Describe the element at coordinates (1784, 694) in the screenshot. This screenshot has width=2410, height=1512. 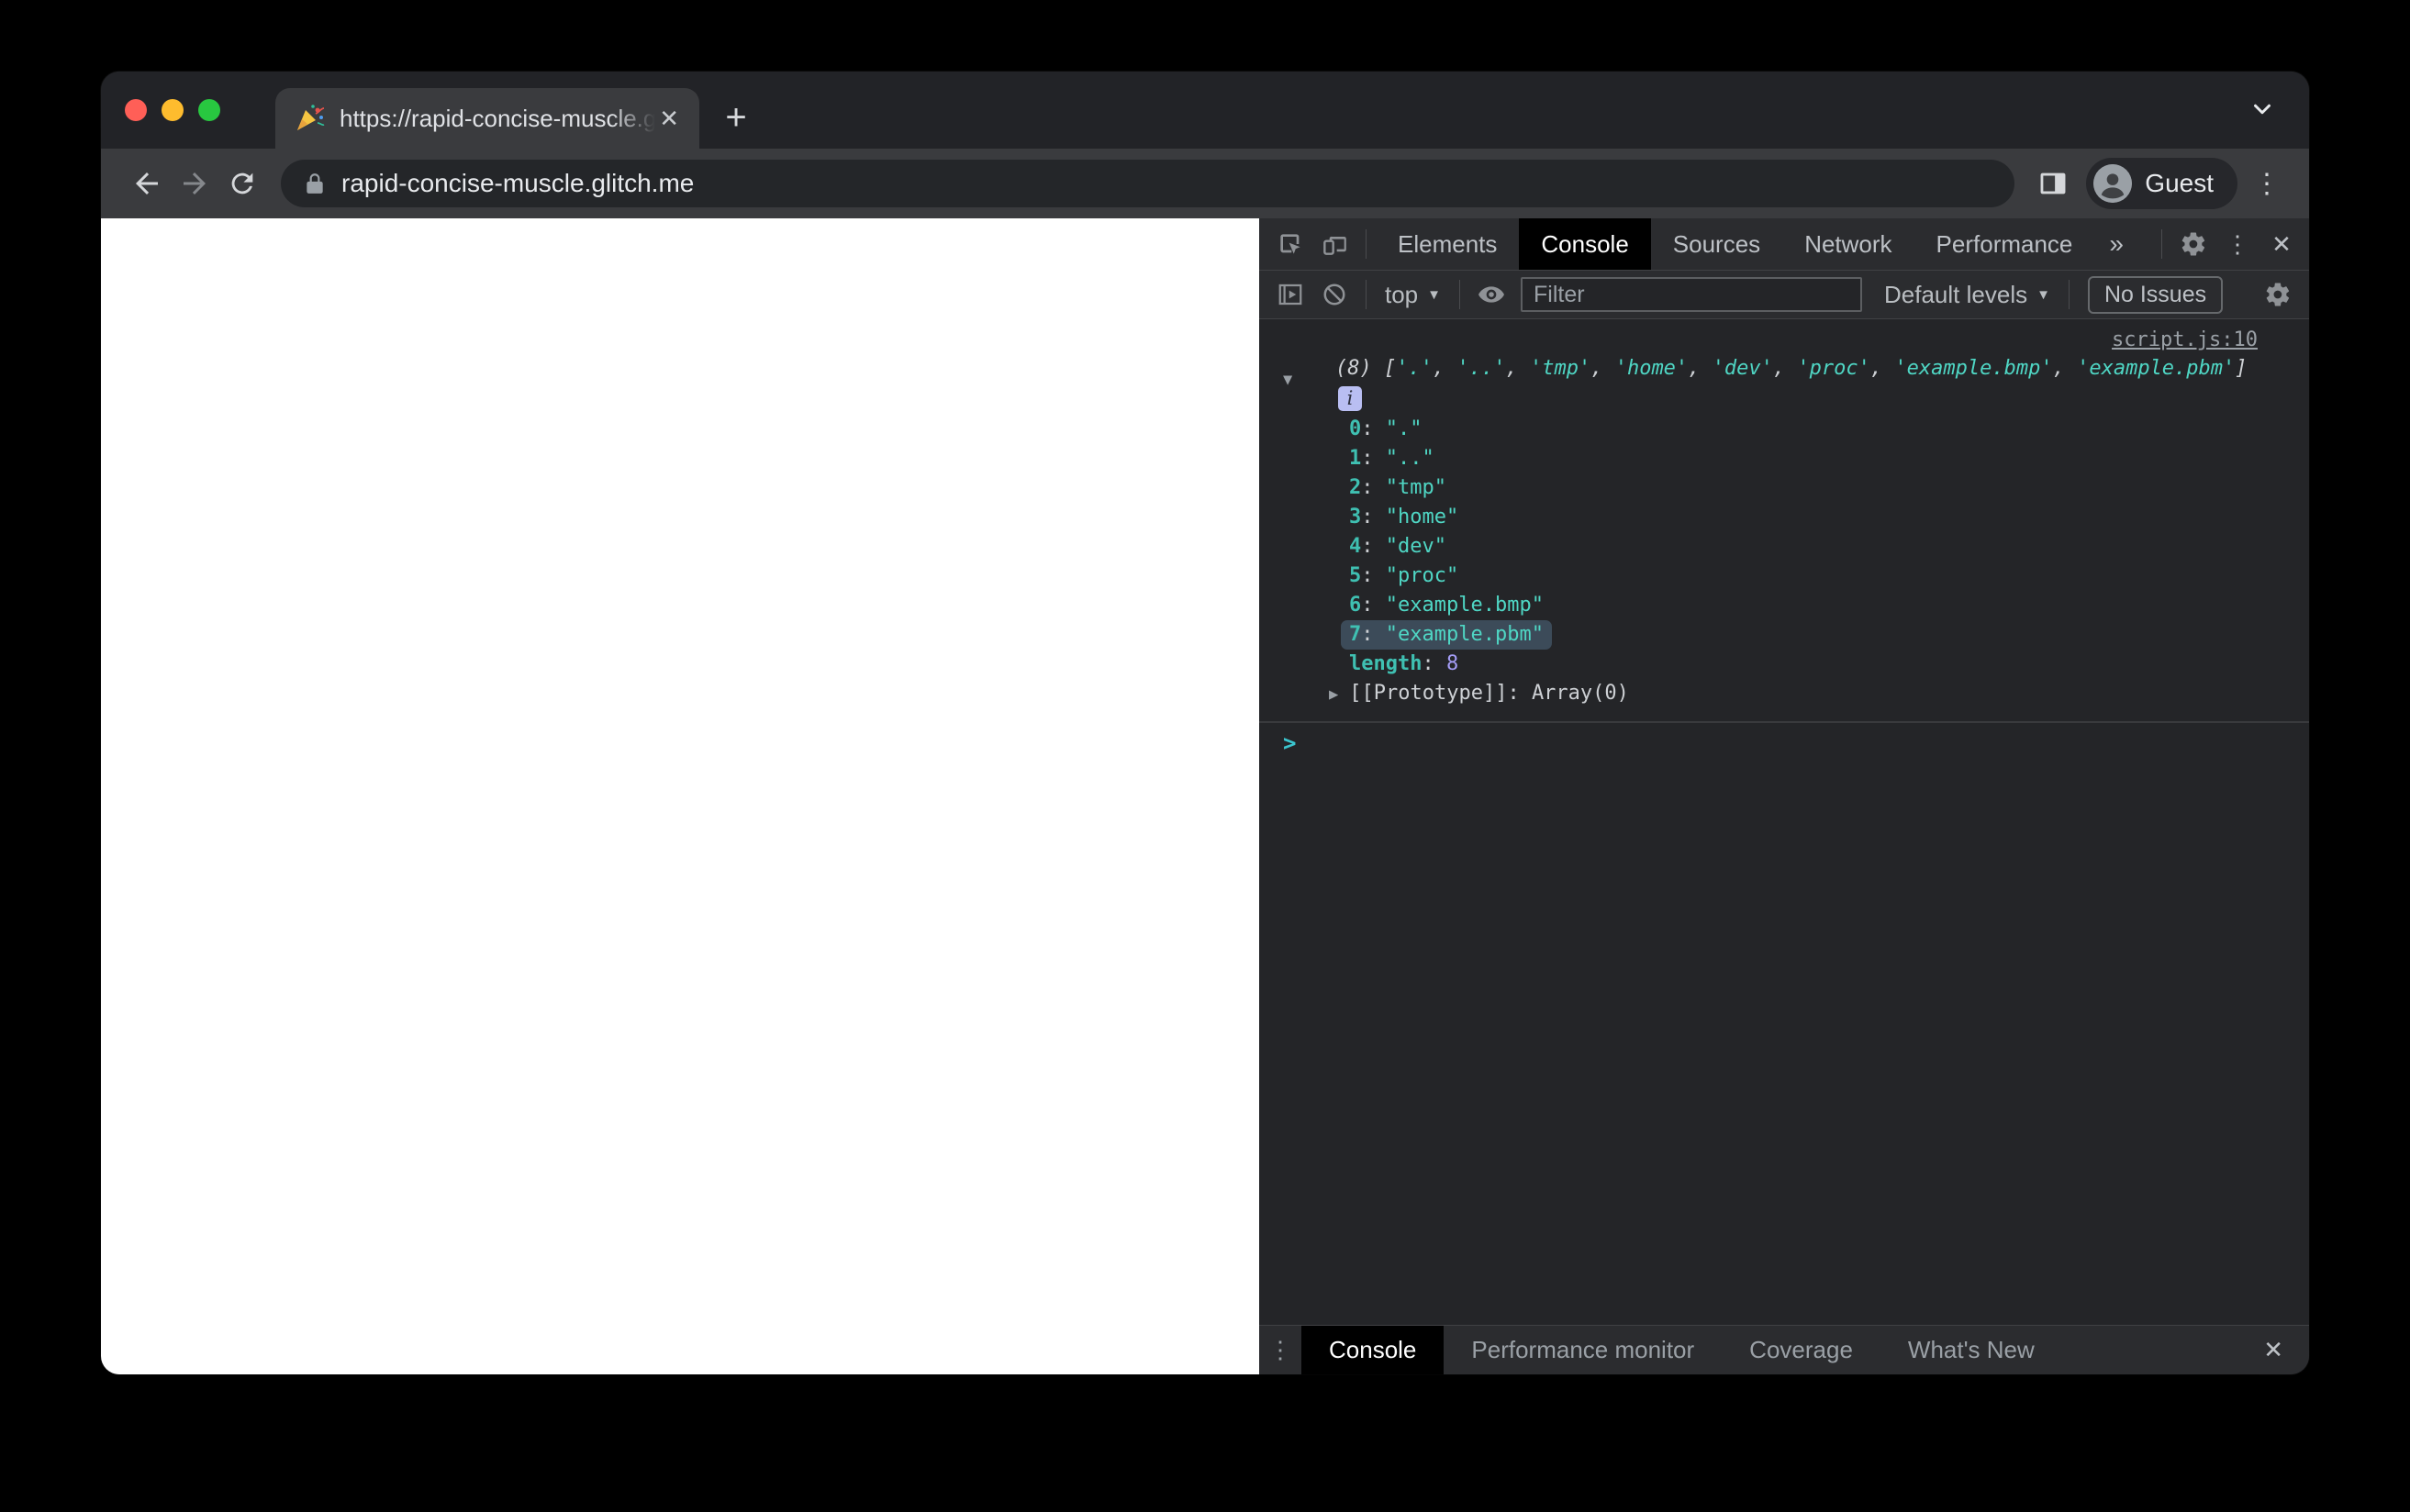
I see `prototype-row: ▶ [[Prototype]]: Array(0)` at that location.